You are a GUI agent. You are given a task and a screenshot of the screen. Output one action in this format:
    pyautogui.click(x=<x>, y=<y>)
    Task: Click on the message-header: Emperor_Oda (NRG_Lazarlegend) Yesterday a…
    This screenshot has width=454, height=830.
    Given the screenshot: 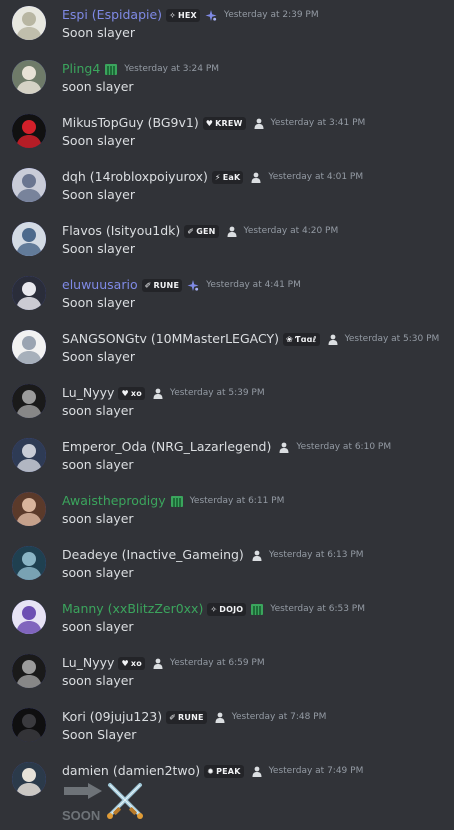 What is the action you would take?
    pyautogui.click(x=256, y=447)
    